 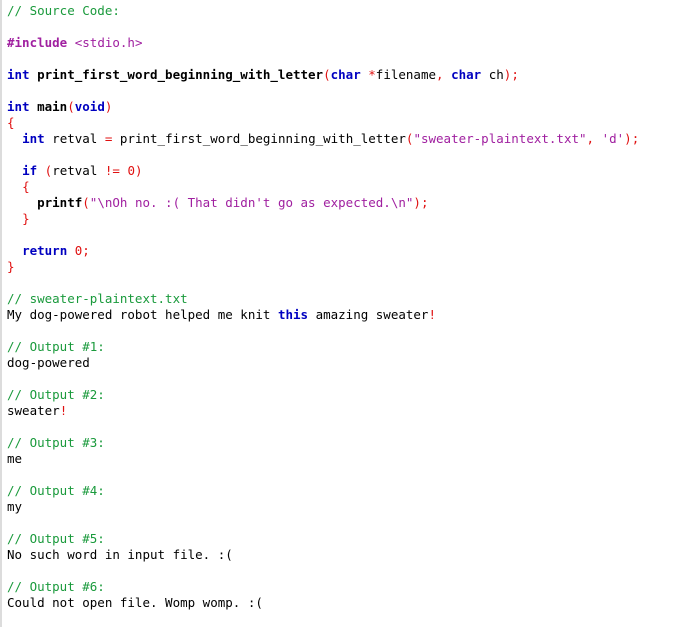 I want to click on code-token-plain: No such word in input file. :(, so click(x=120, y=554).